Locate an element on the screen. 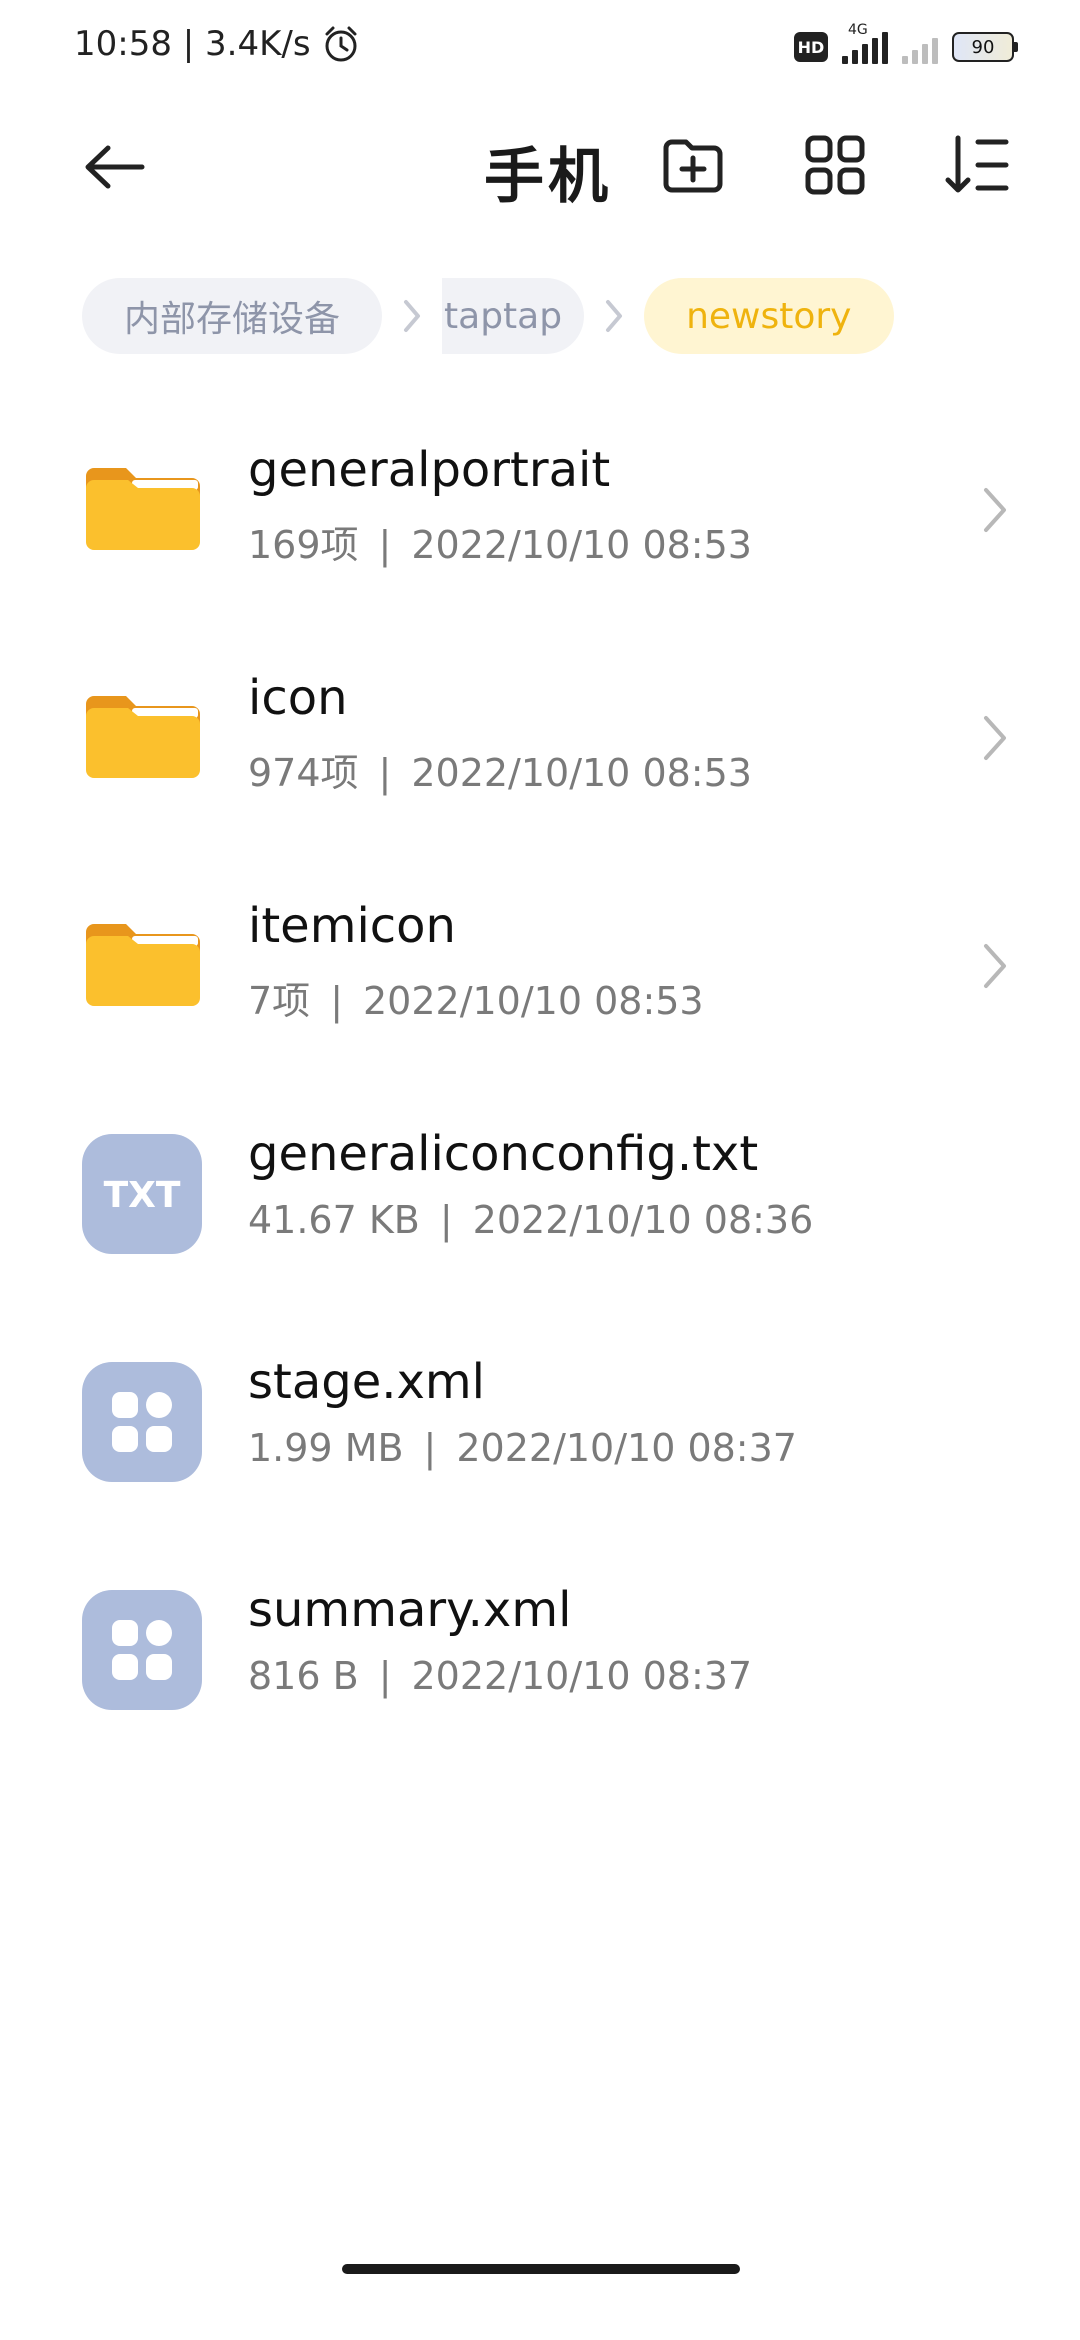  txt-icon-label: TXT is located at coordinates (142, 1195).